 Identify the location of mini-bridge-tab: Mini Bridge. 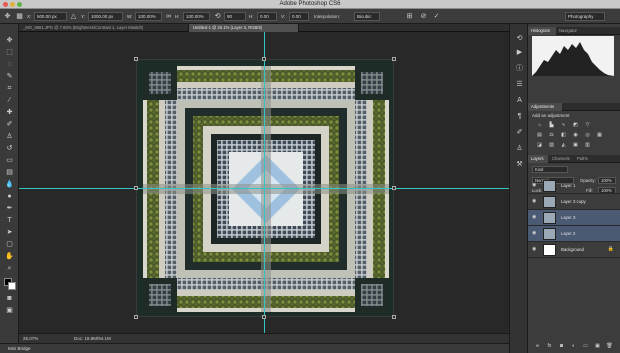
(19, 348).